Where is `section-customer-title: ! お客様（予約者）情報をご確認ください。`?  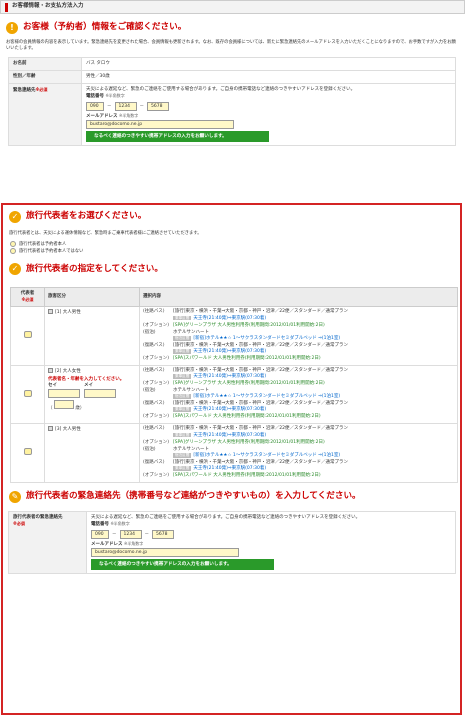
section-customer-title: ! お客様（予約者）情報をご確認ください。 is located at coordinates (232, 28).